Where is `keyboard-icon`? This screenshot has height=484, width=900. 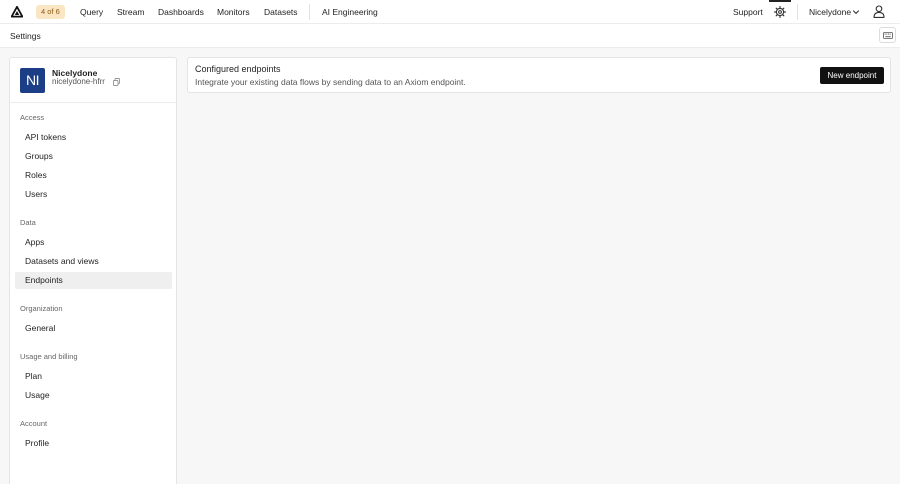 keyboard-icon is located at coordinates (887, 35).